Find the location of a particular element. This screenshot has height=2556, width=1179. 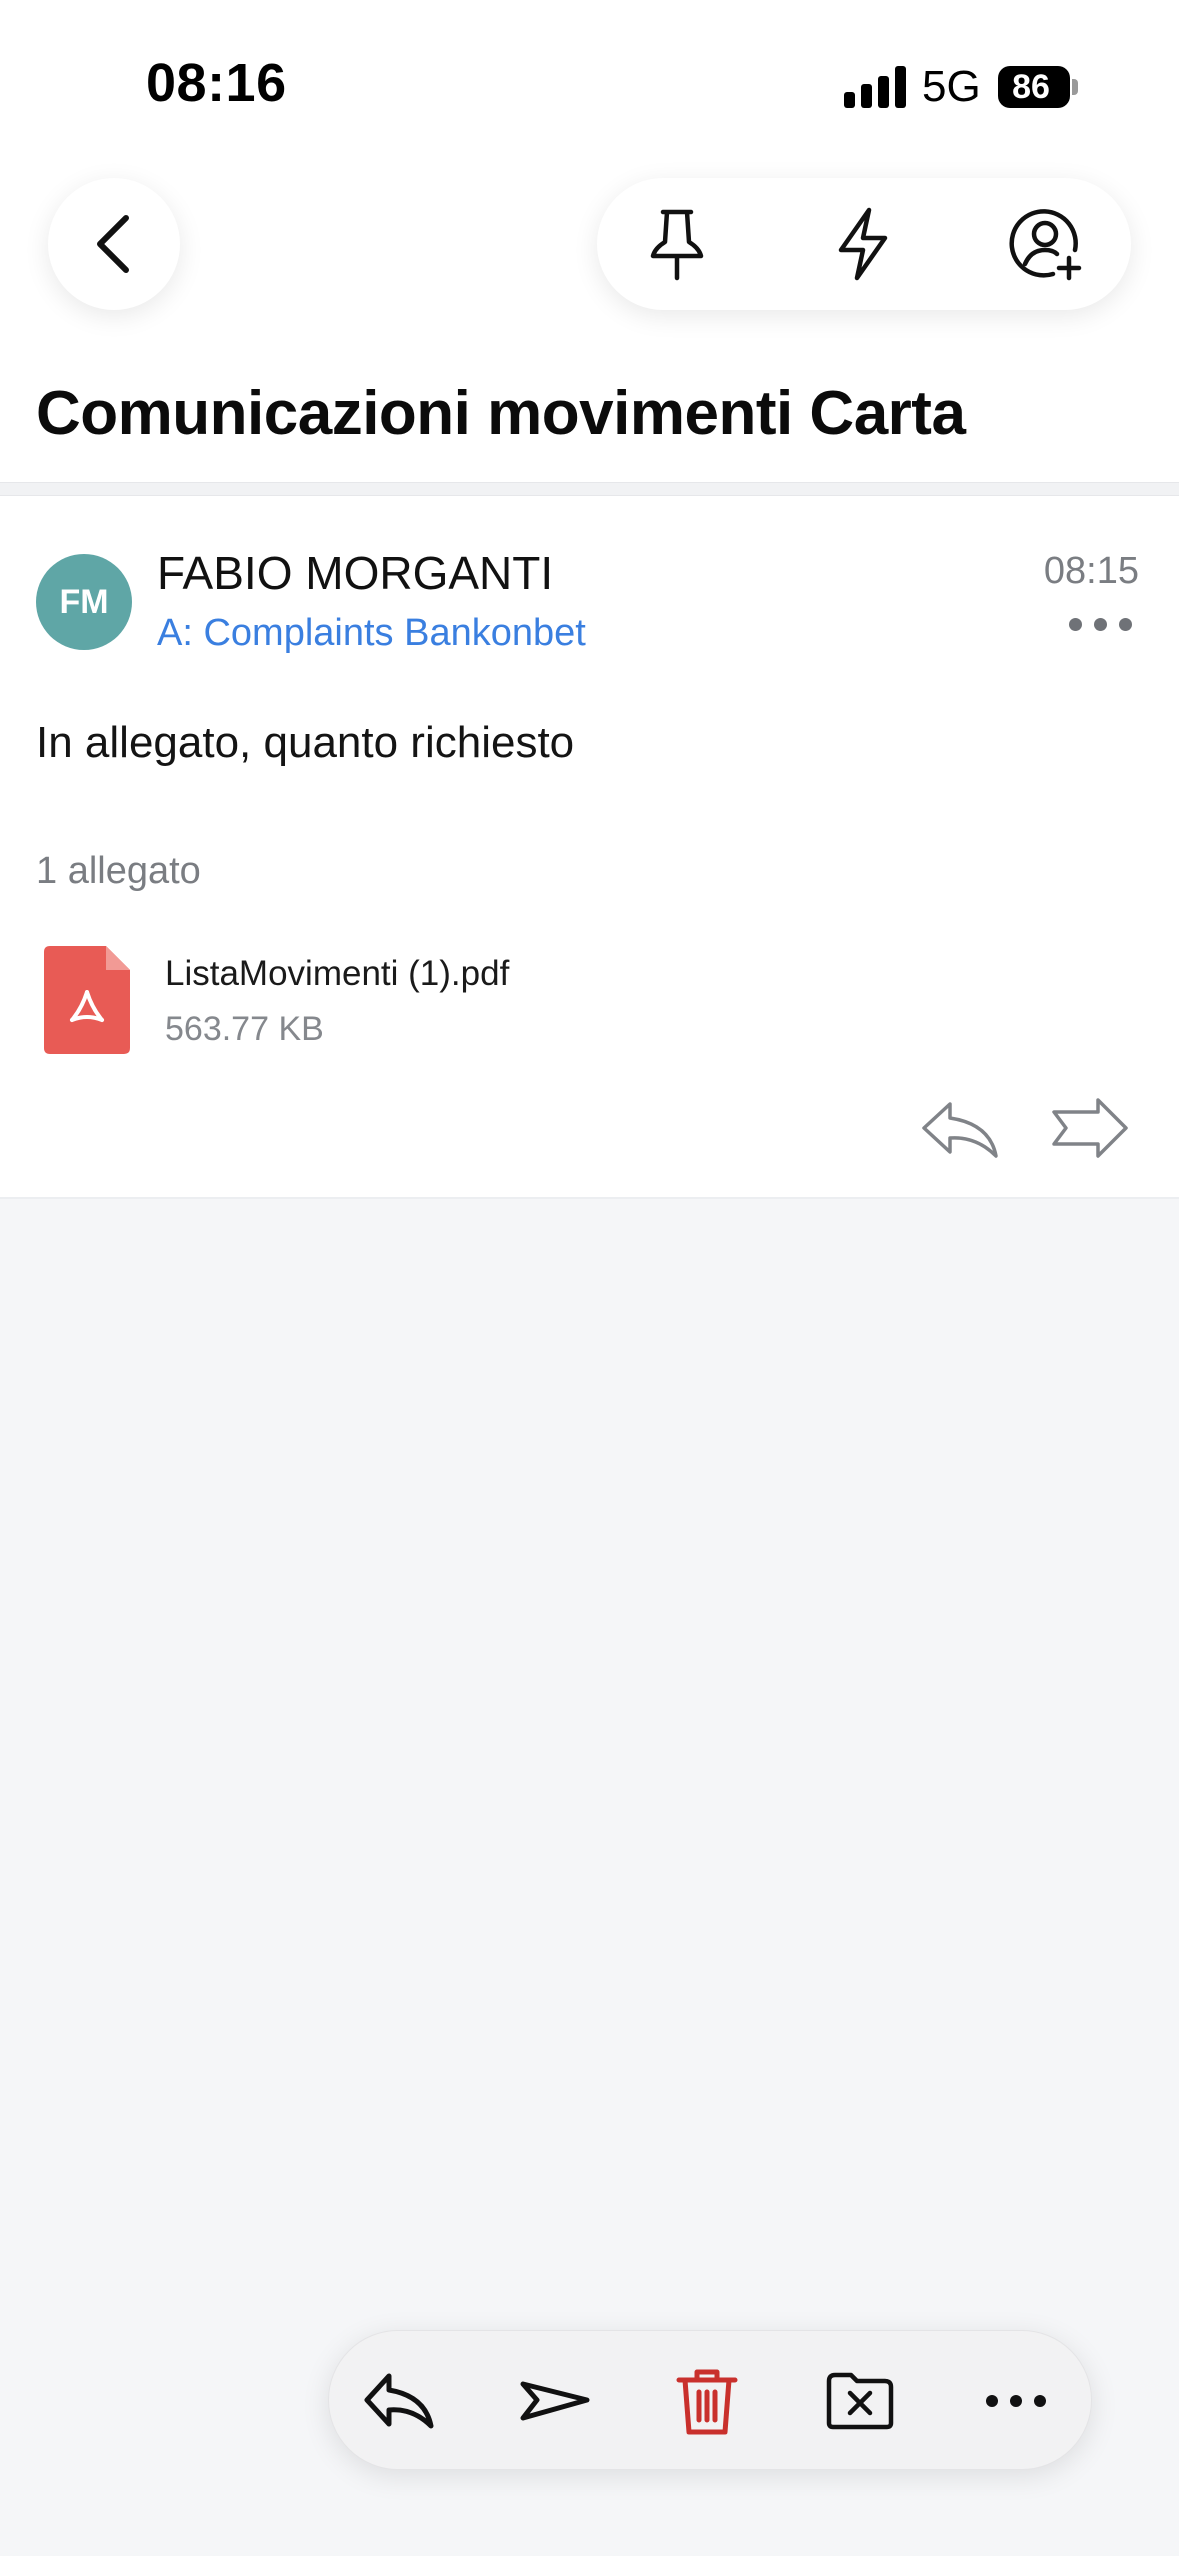

pin-button is located at coordinates (677, 244).